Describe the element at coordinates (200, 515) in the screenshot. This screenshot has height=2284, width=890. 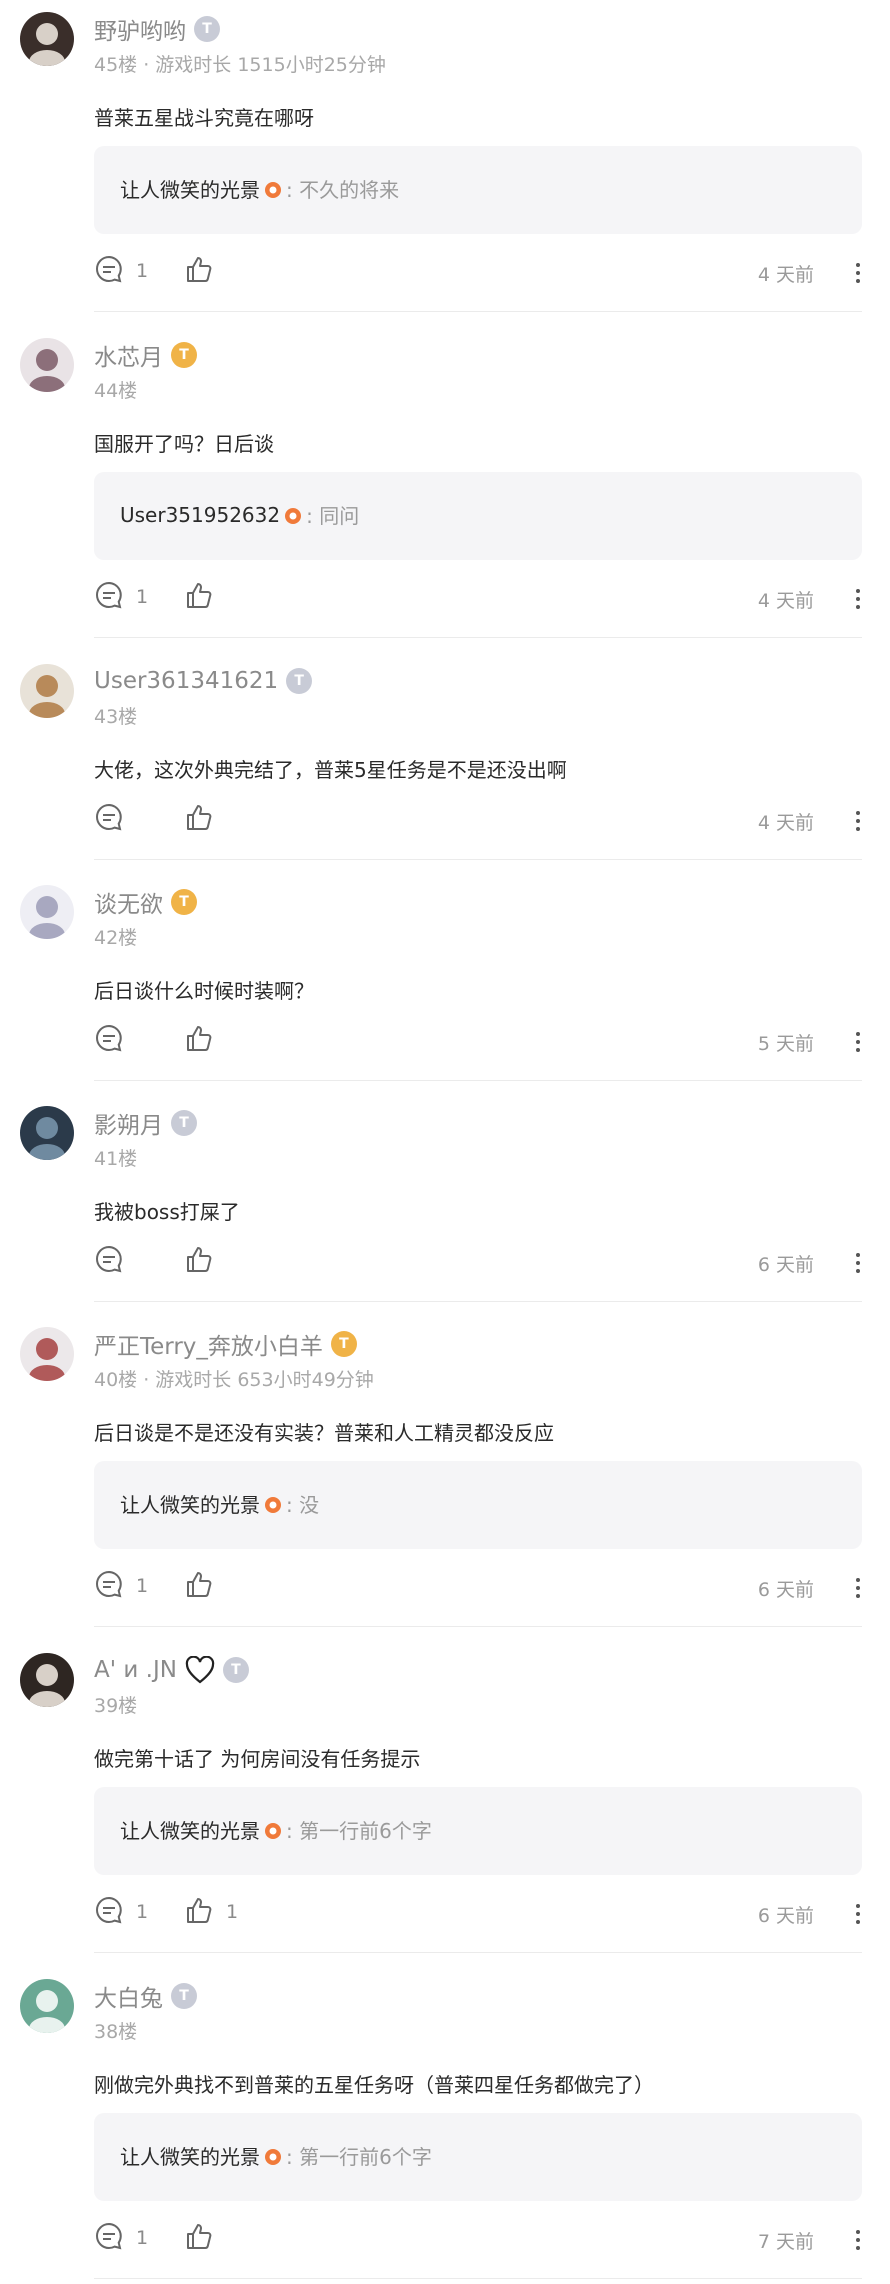
I see `reply-author: User351952632` at that location.